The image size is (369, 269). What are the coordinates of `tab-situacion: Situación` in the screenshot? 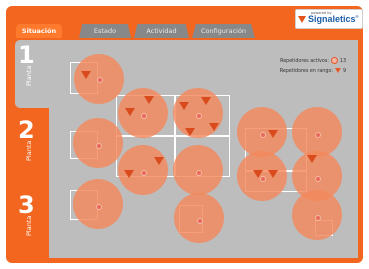 It's located at (39, 31).